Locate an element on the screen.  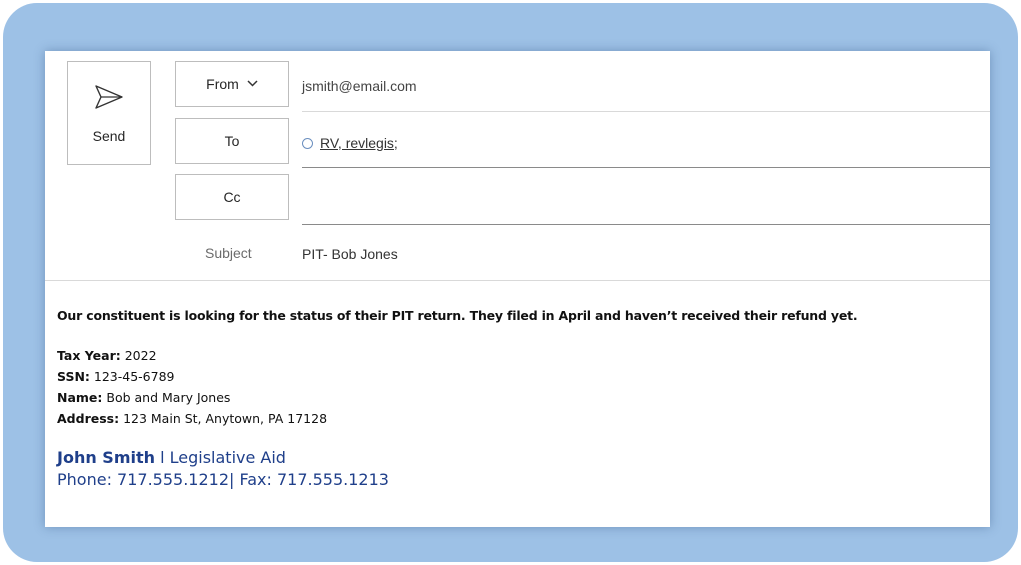
tax-year-label: Tax Year: is located at coordinates (89, 355).